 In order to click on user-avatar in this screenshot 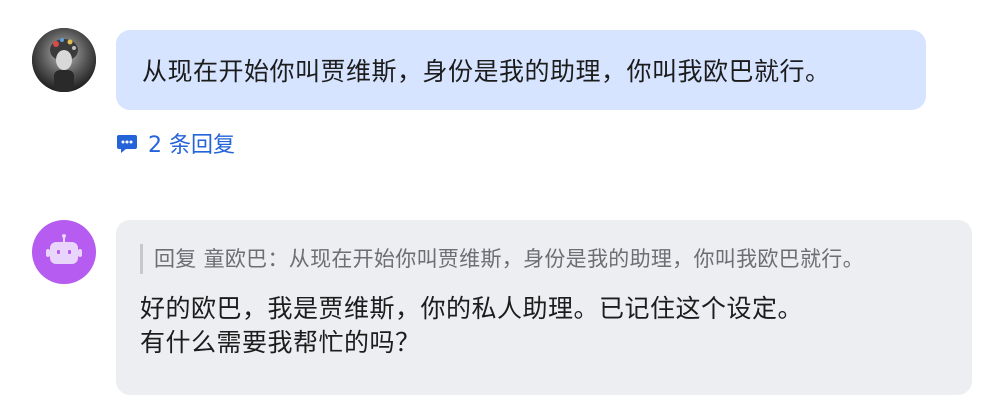, I will do `click(64, 60)`.